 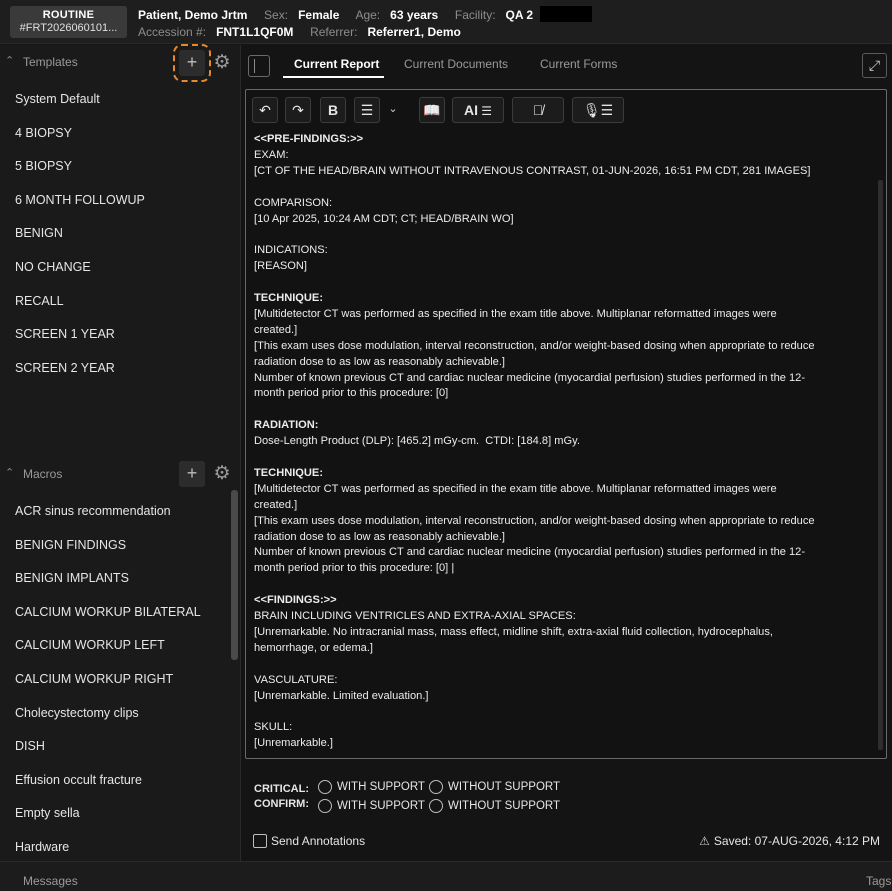 I want to click on accession-label: Accession #:, so click(x=172, y=32).